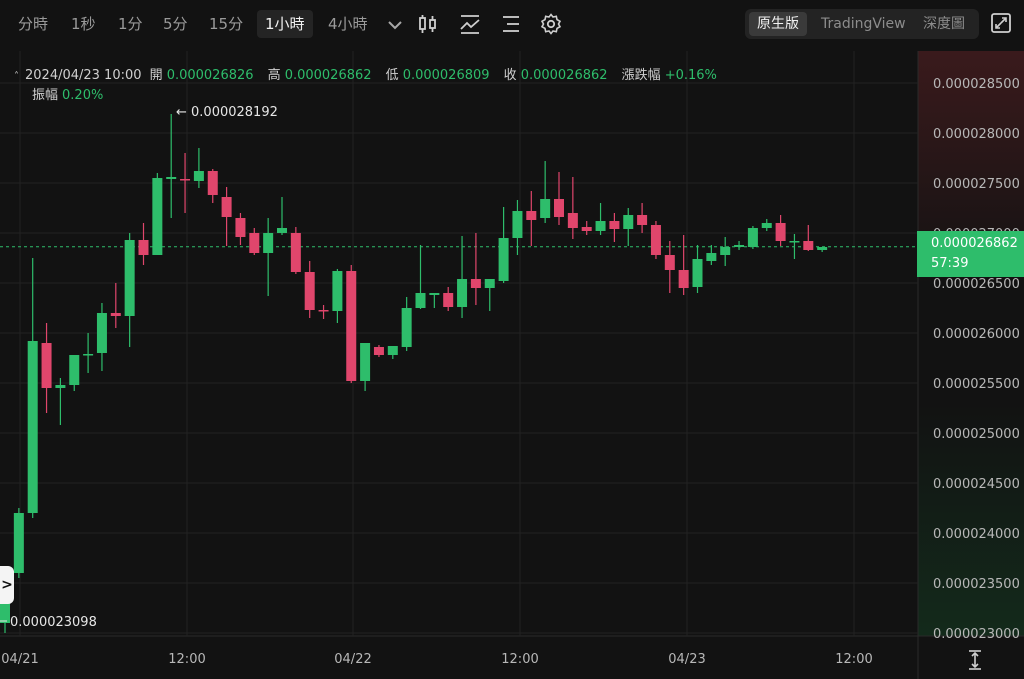 This screenshot has height=679, width=1024. What do you see at coordinates (7, 585) in the screenshot?
I see `chevron-right-icon: >` at bounding box center [7, 585].